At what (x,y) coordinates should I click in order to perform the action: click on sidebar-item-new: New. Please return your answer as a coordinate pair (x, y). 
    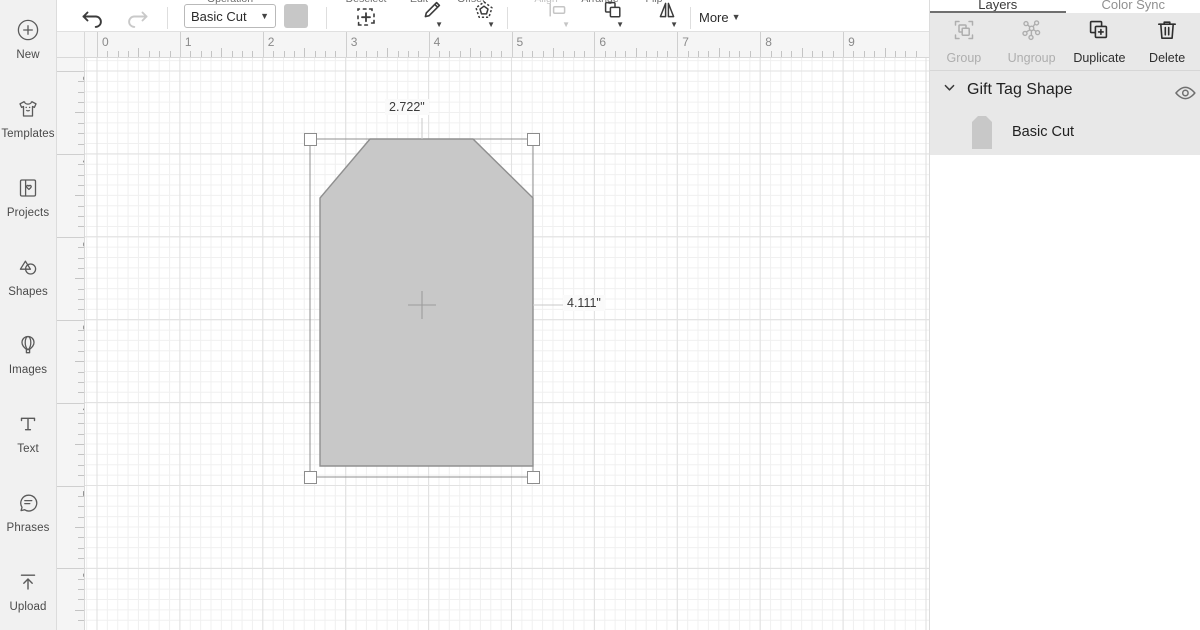
    Looking at the image, I should click on (28, 39).